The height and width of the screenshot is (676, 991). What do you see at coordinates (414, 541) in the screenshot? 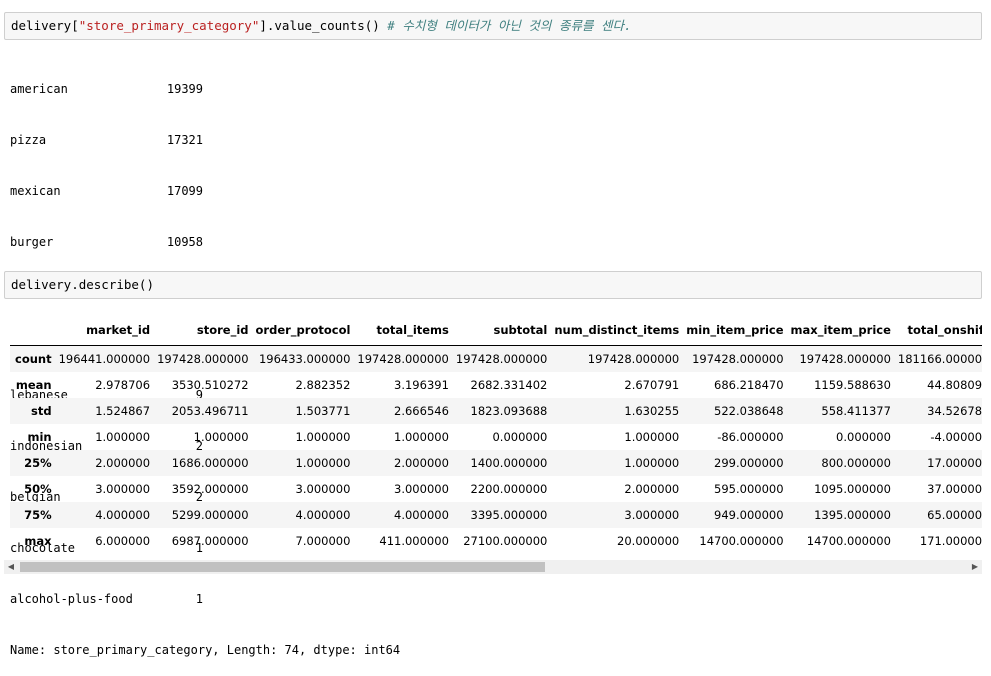
I see `table-cell: 411.000000` at bounding box center [414, 541].